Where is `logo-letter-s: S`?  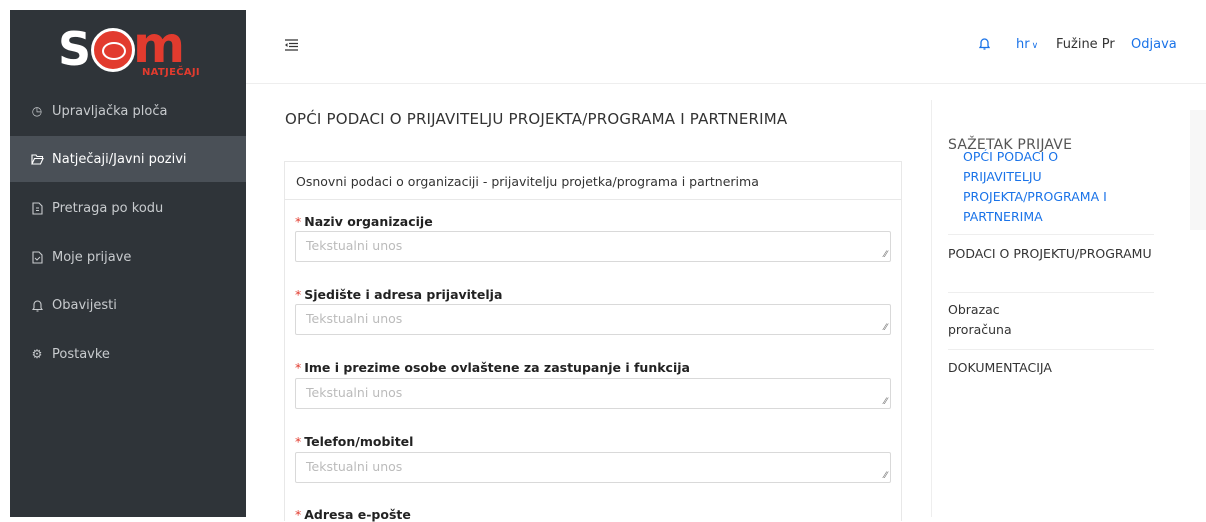 logo-letter-s: S is located at coordinates (75, 49).